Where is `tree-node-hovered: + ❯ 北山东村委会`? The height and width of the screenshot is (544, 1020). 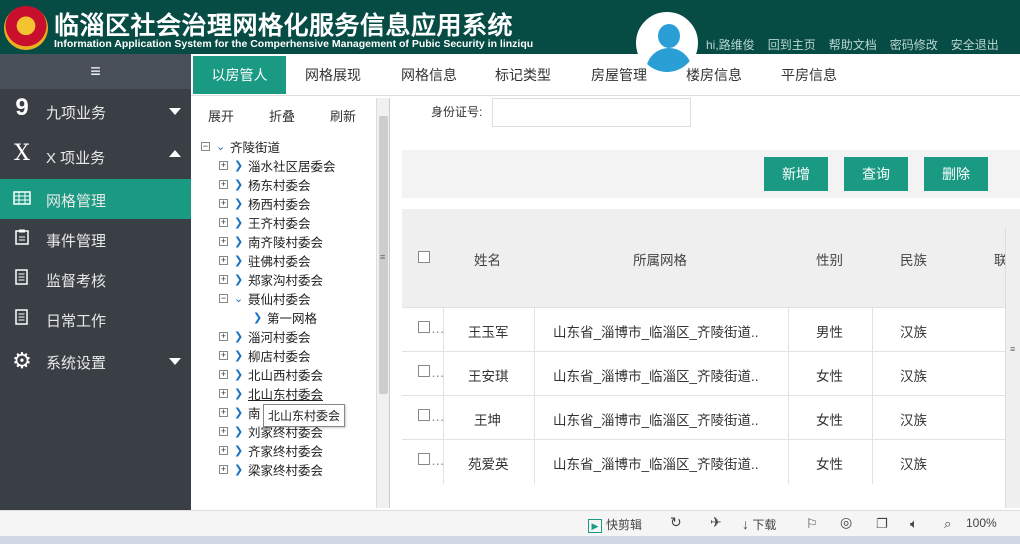
tree-node-hovered: + ❯ 北山东村委会 is located at coordinates (271, 393).